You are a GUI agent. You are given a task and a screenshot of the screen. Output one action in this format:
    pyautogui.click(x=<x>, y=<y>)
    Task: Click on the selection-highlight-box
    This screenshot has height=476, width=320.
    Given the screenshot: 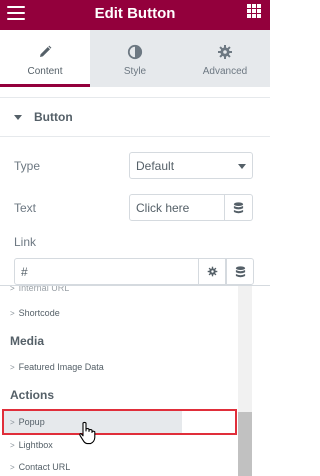 What is the action you would take?
    pyautogui.click(x=119, y=422)
    